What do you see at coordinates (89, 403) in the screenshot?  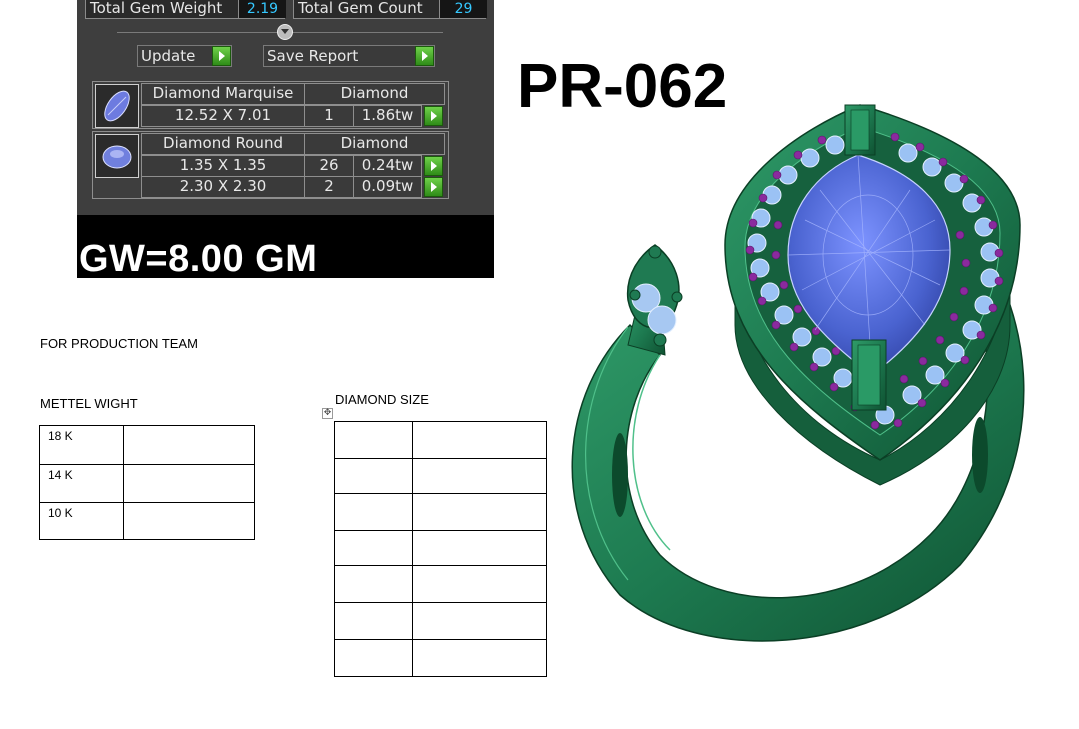 I see `metal-weight-heading: METTEL WIGHT` at bounding box center [89, 403].